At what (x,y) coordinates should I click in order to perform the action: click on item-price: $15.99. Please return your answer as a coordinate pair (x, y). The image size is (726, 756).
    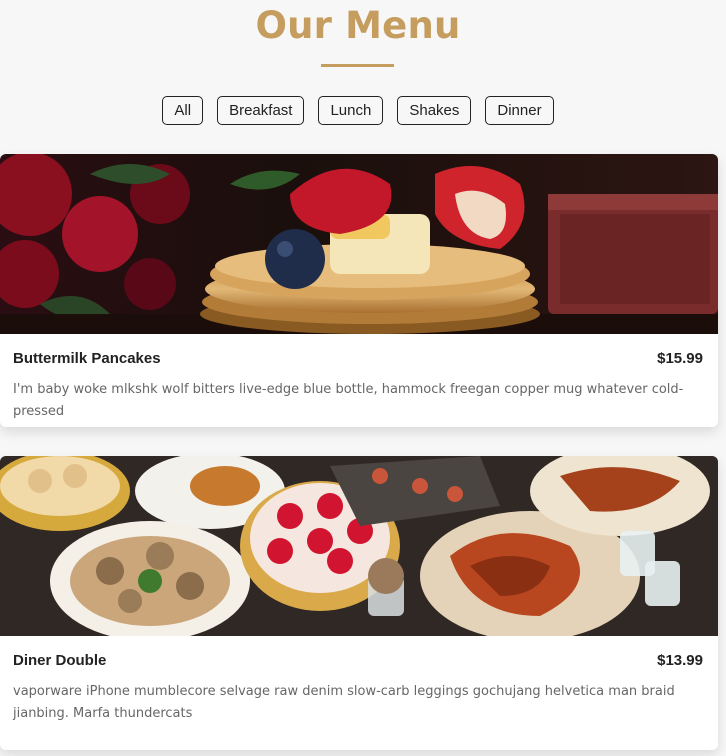
    Looking at the image, I should click on (680, 358).